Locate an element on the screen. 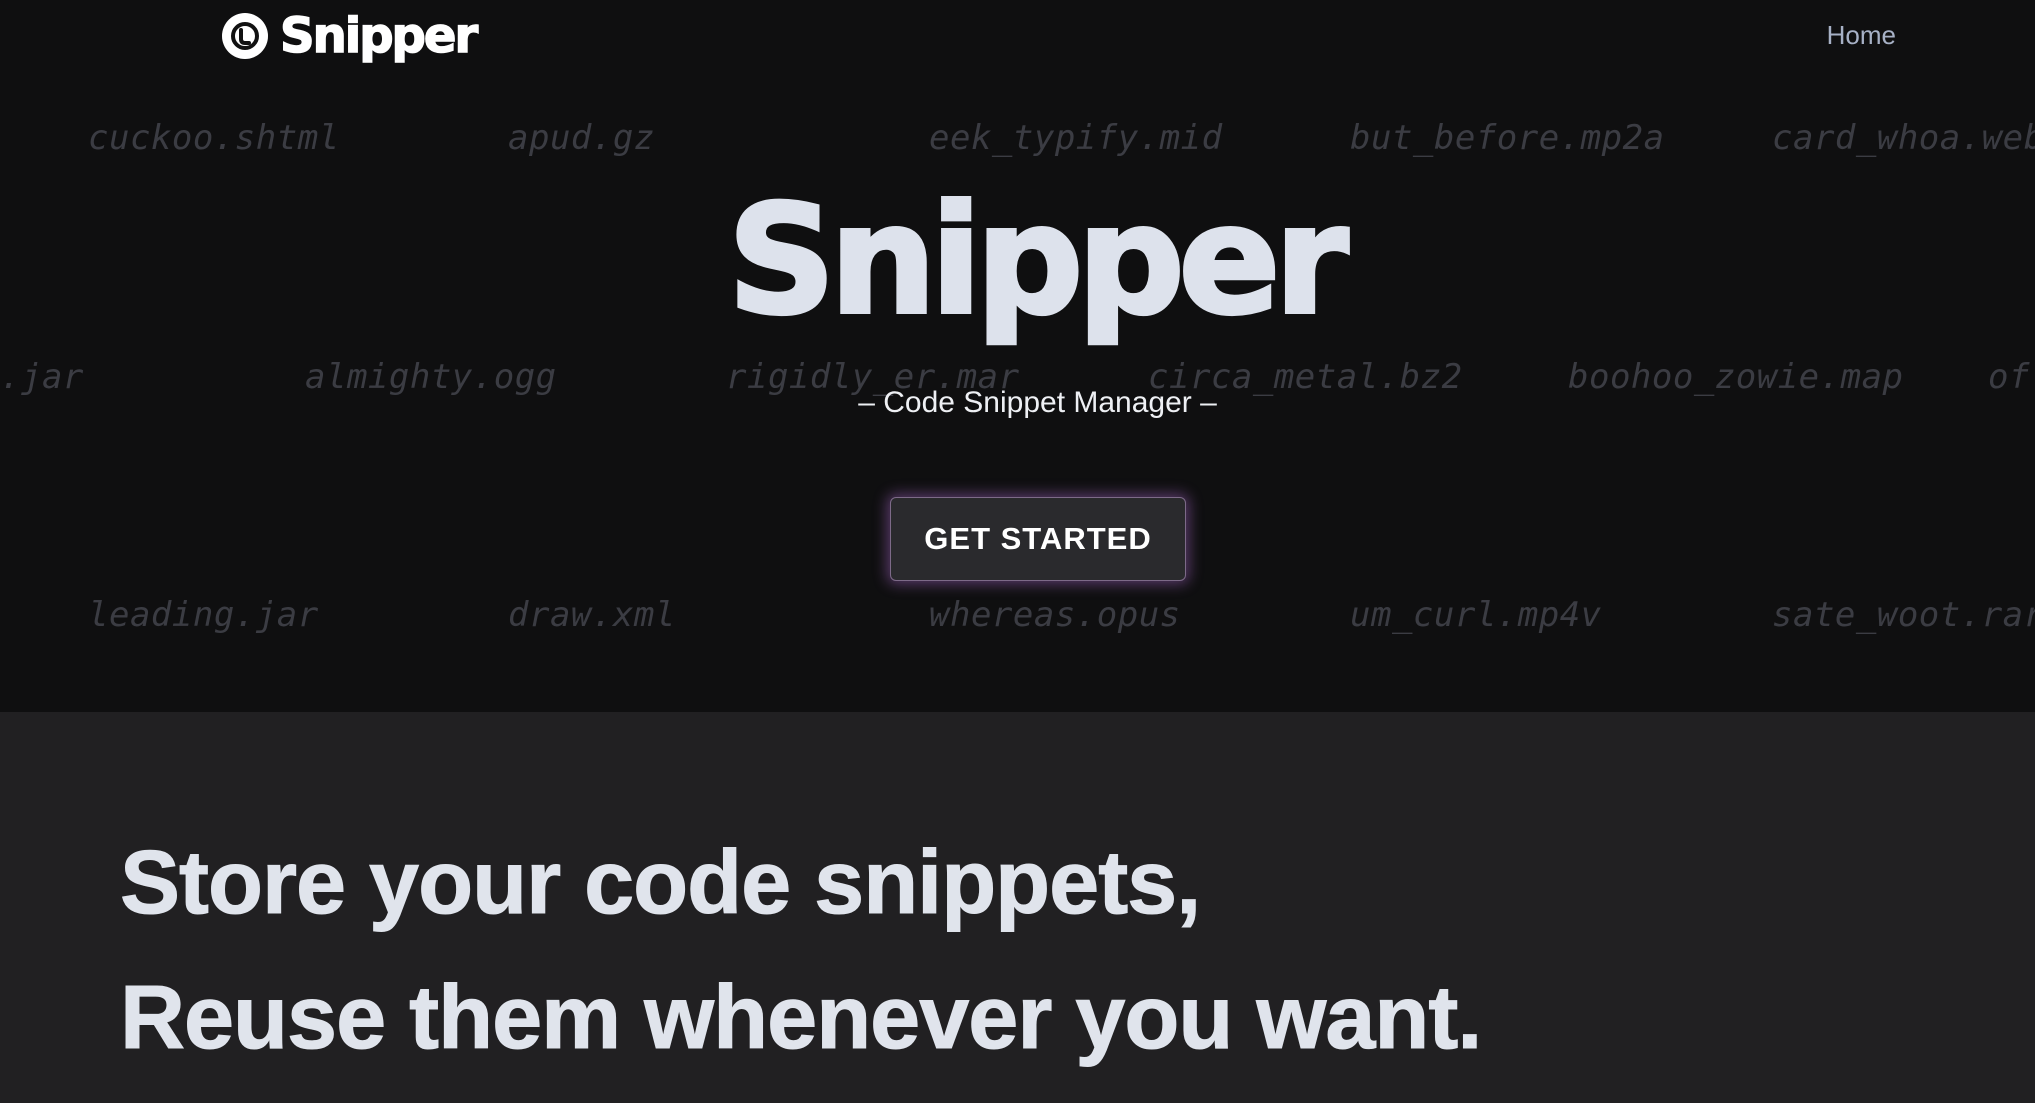  background-filename: eek_typify.mid is located at coordinates (1076, 138).